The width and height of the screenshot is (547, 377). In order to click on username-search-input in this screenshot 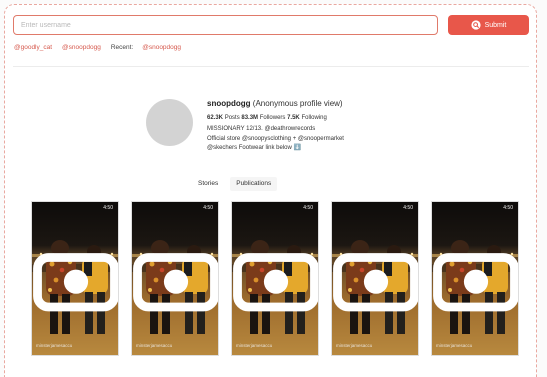, I will do `click(225, 25)`.